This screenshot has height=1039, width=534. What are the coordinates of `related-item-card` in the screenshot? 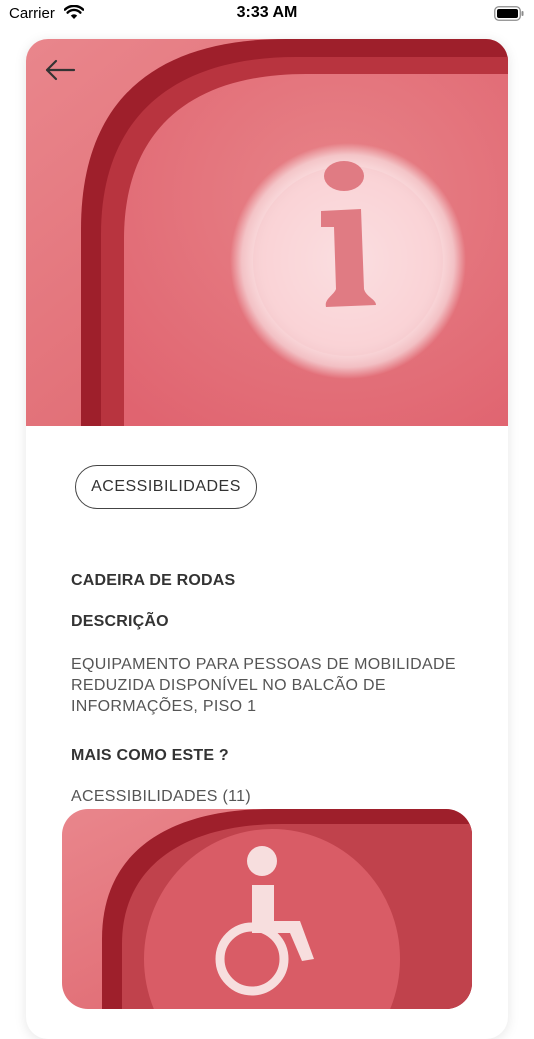 It's located at (267, 909).